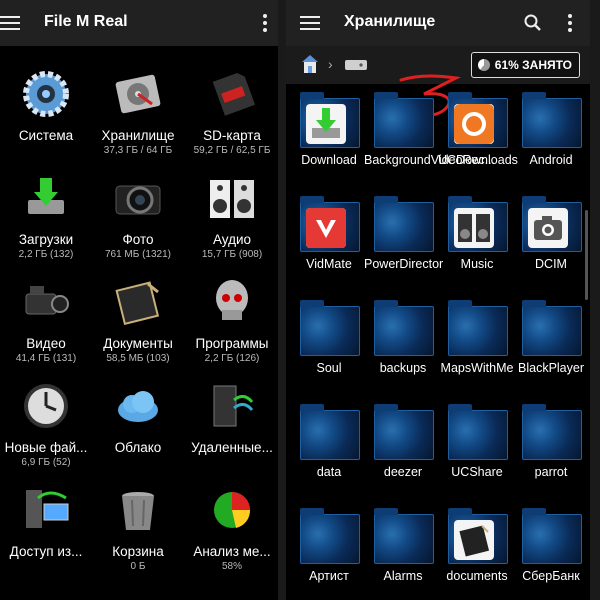  Describe the element at coordinates (533, 23) in the screenshot. I see `search-icon` at that location.